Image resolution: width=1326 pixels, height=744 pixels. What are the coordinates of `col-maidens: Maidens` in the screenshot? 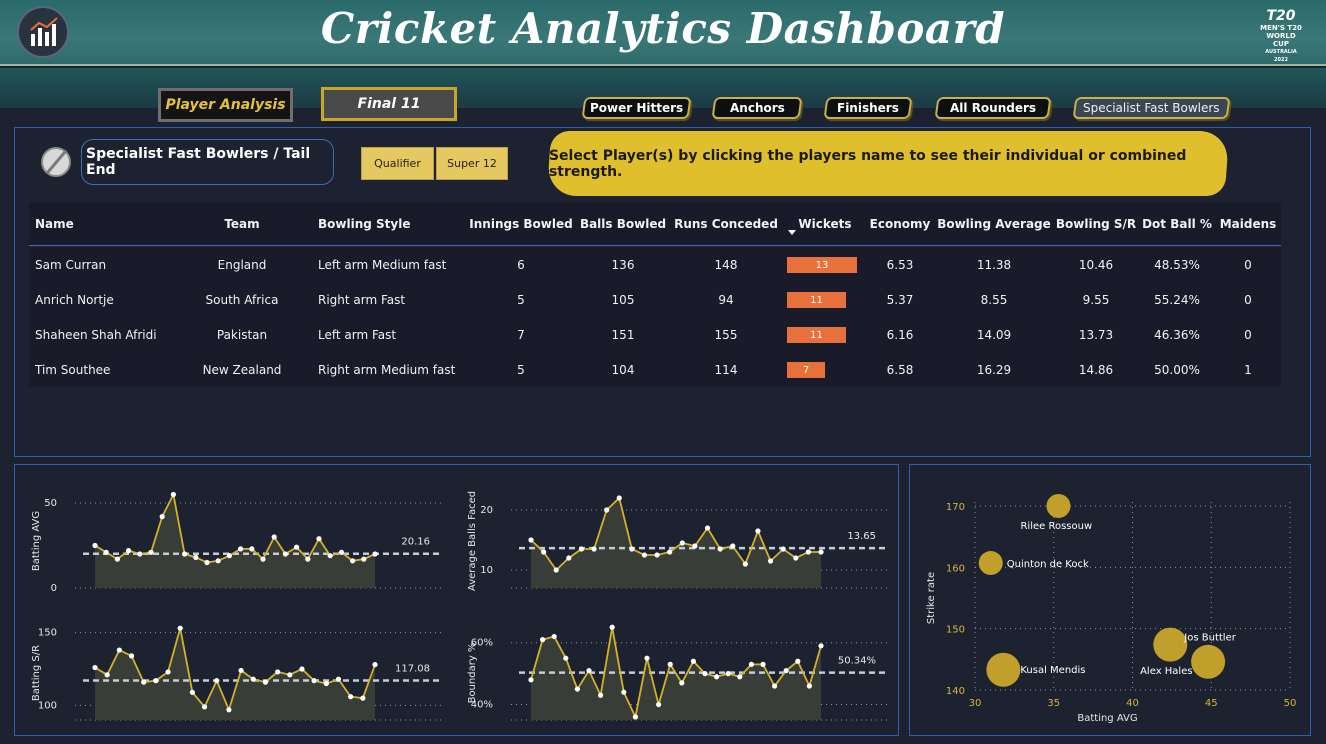 It's located at (1248, 223).